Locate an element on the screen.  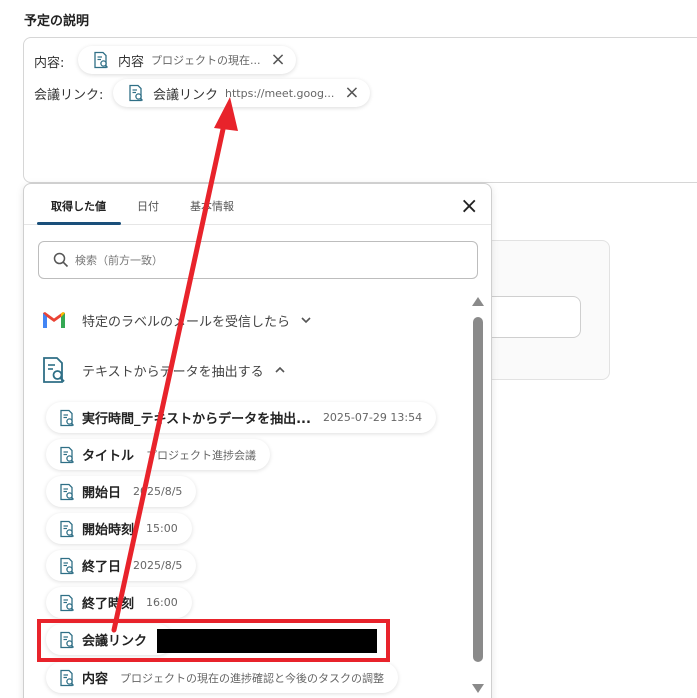
meeting-link-variable-chip: 会議リンク https://meet.goog... × is located at coordinates (241, 93).